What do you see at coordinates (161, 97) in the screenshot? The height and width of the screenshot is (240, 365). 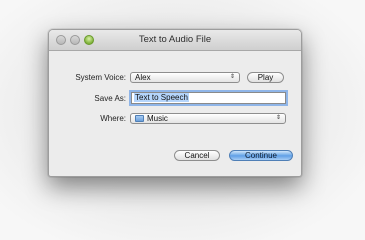 I see `save-as-value: Text to Speech` at bounding box center [161, 97].